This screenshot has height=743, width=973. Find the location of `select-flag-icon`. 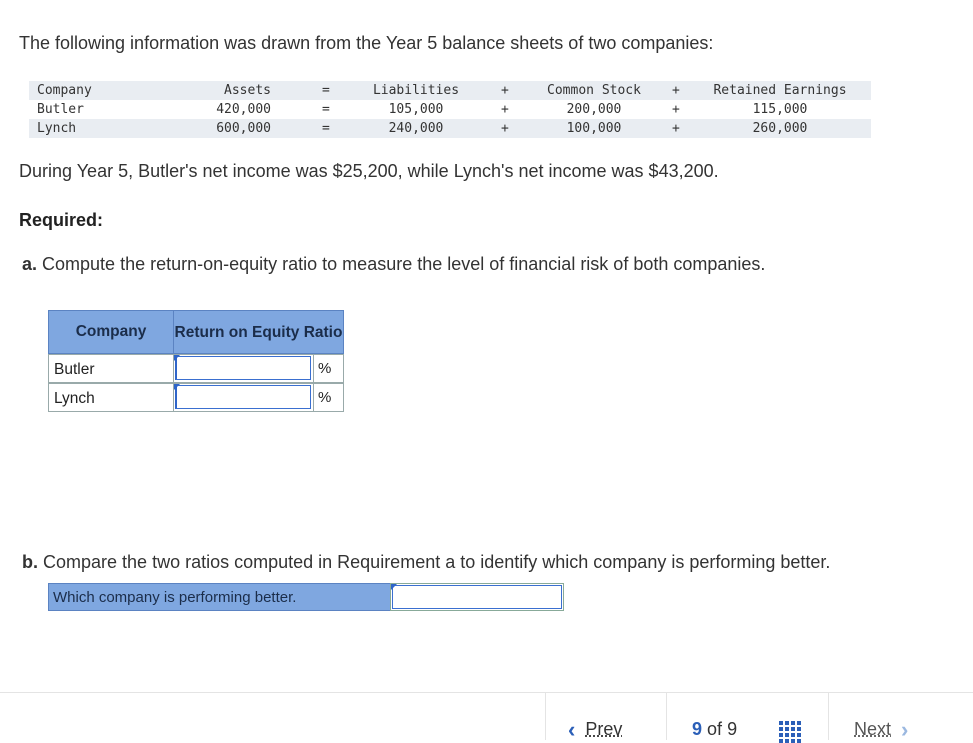

select-flag-icon is located at coordinates (394, 587).